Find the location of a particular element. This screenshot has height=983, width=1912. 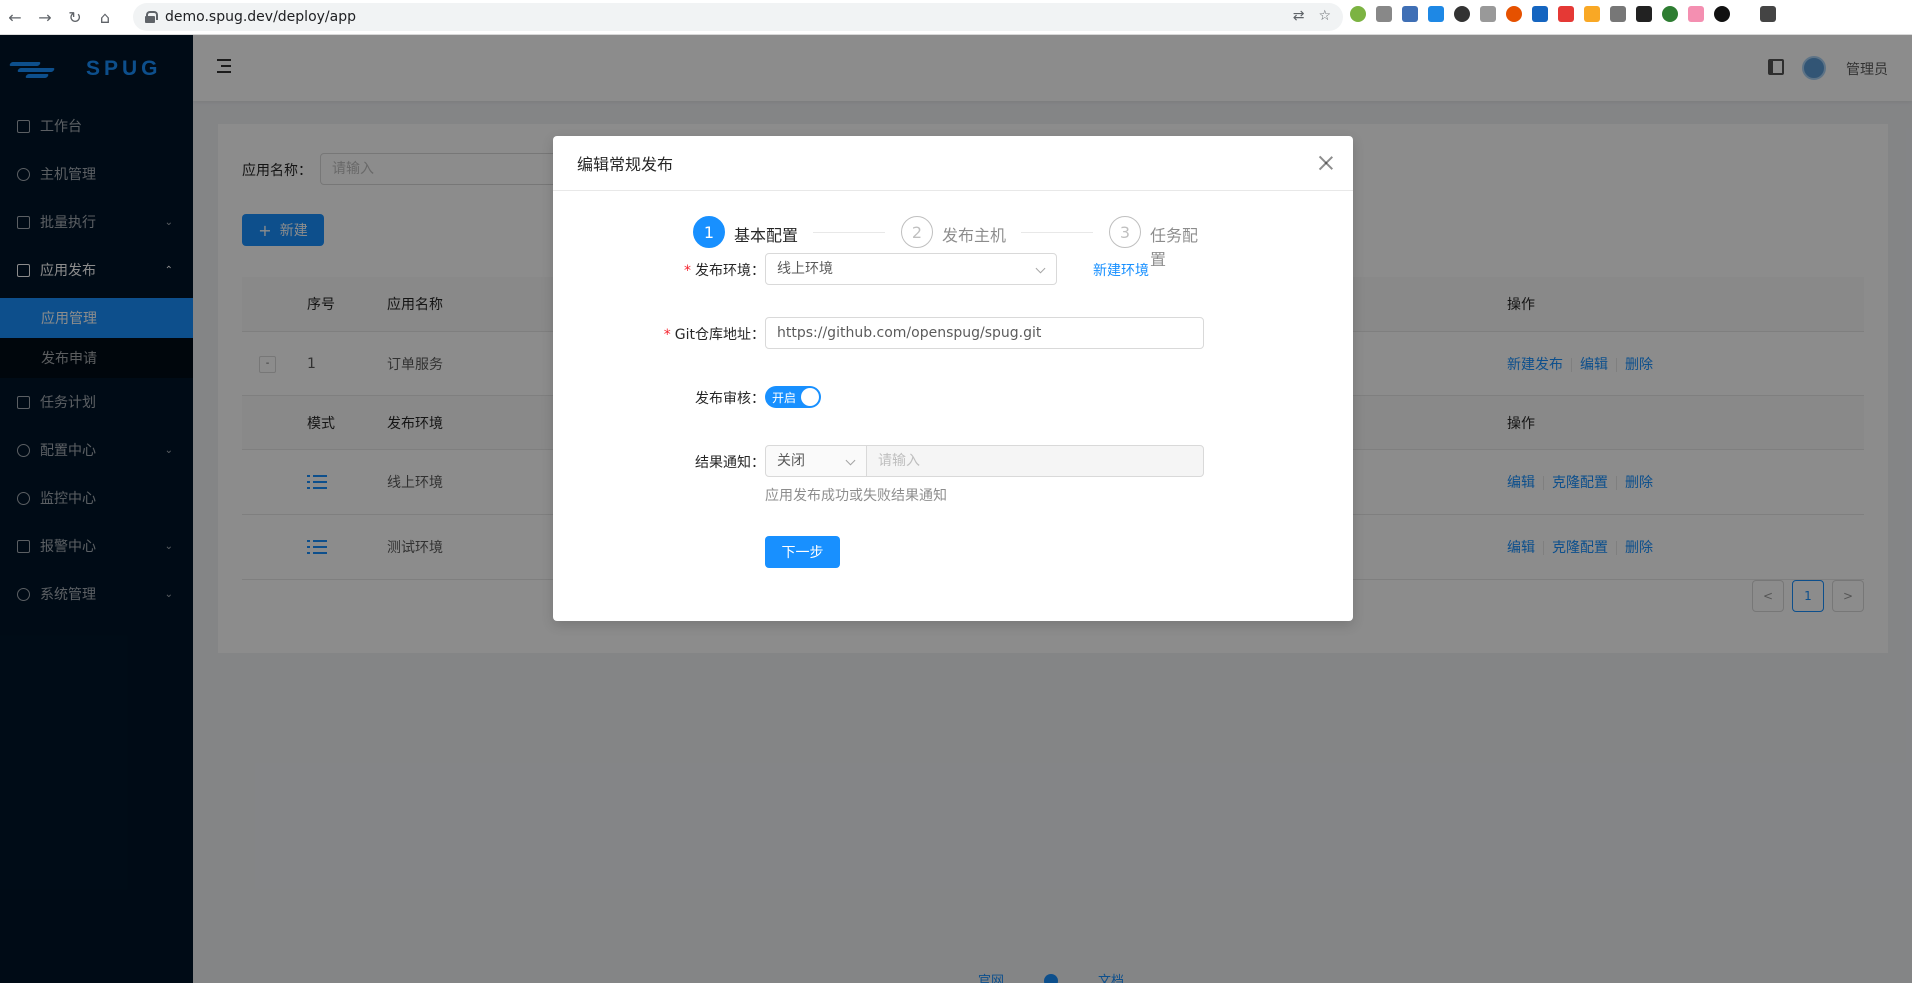

profile-icon is located at coordinates (1768, 14).